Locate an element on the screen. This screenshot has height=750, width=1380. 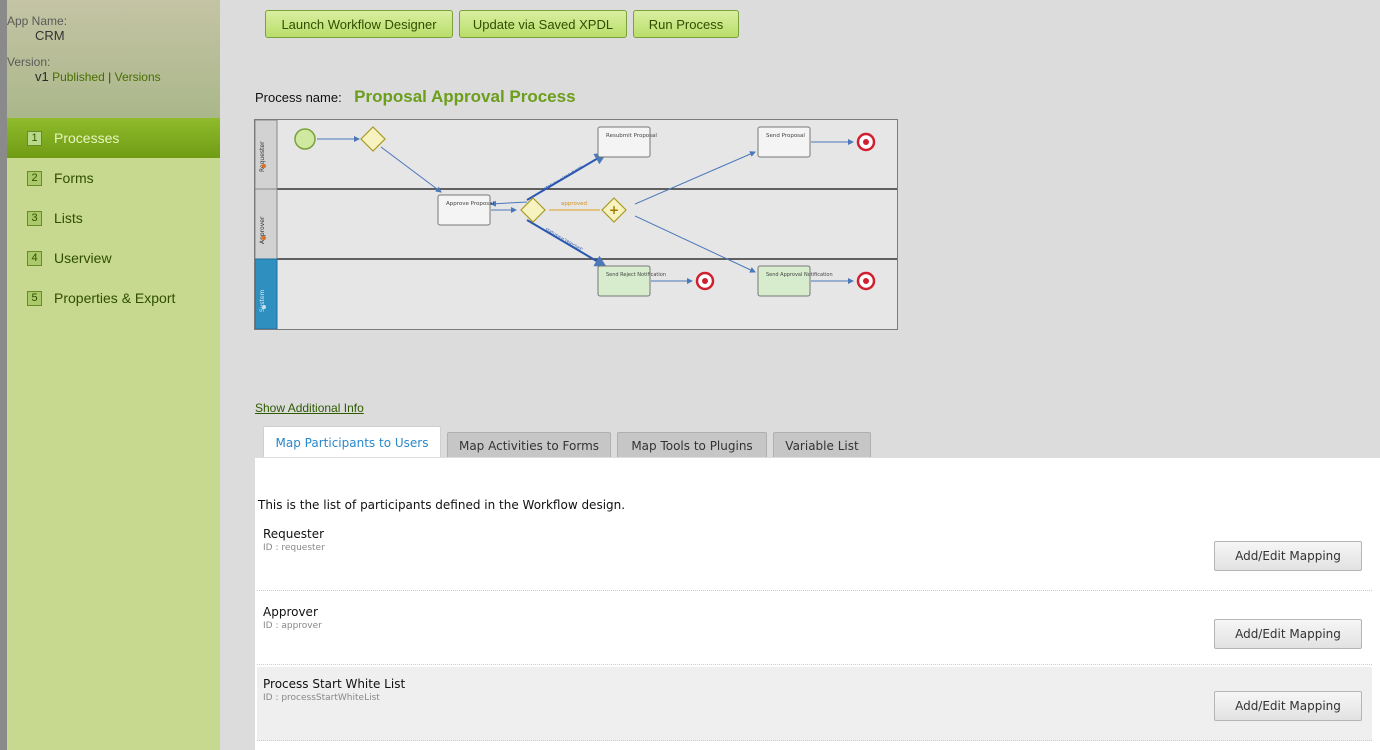
activity-approve-proposal is located at coordinates (464, 210).